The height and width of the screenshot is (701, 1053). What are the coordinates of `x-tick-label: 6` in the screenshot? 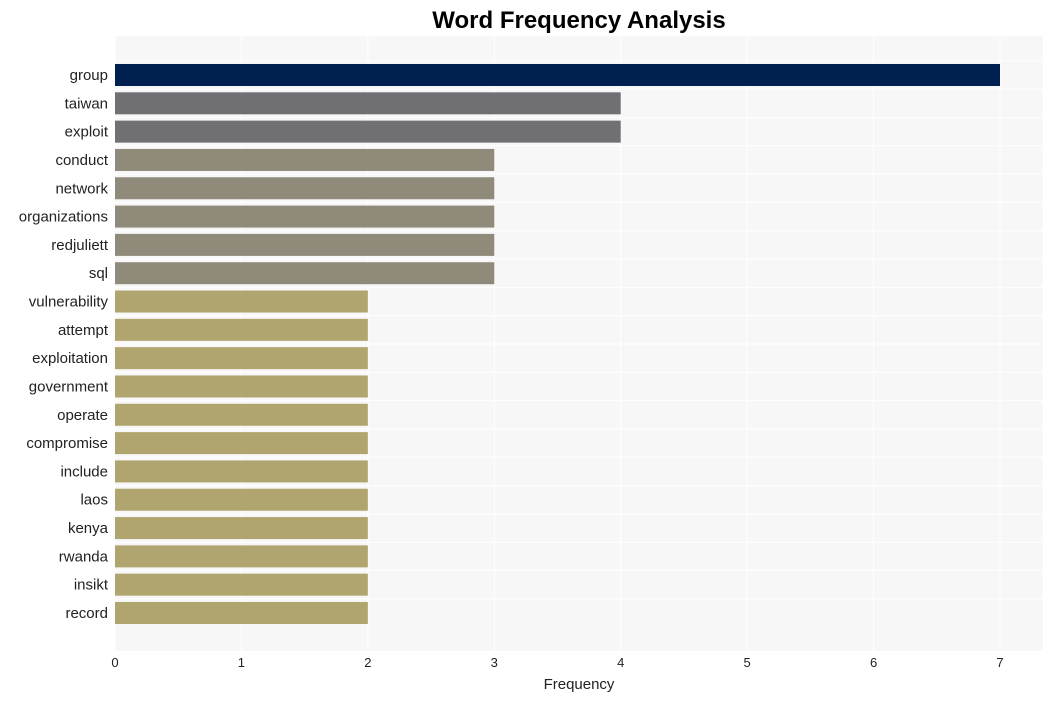 It's located at (873, 662).